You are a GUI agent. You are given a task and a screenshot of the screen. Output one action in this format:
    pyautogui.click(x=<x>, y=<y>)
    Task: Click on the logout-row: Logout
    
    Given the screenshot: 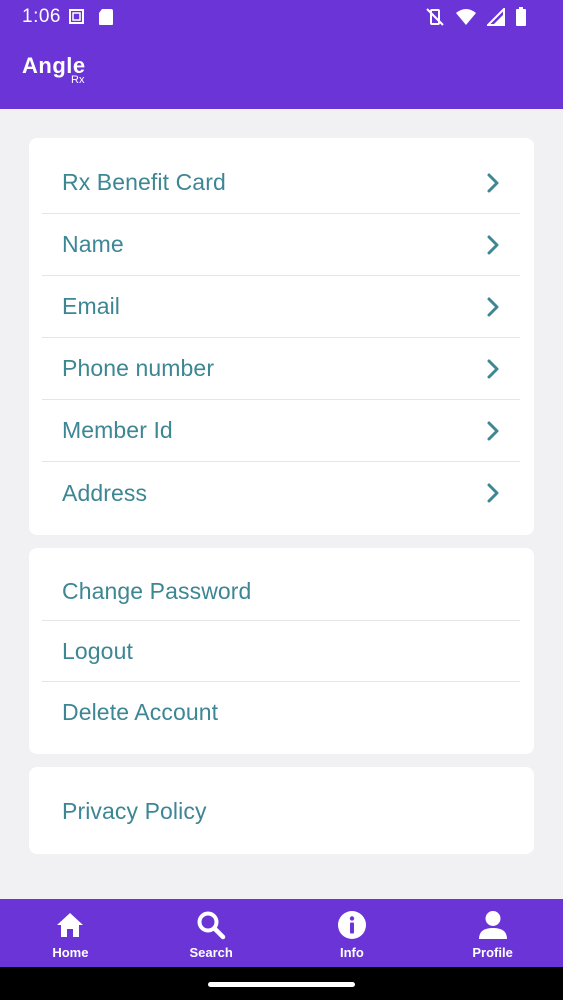 What is the action you would take?
    pyautogui.click(x=281, y=651)
    